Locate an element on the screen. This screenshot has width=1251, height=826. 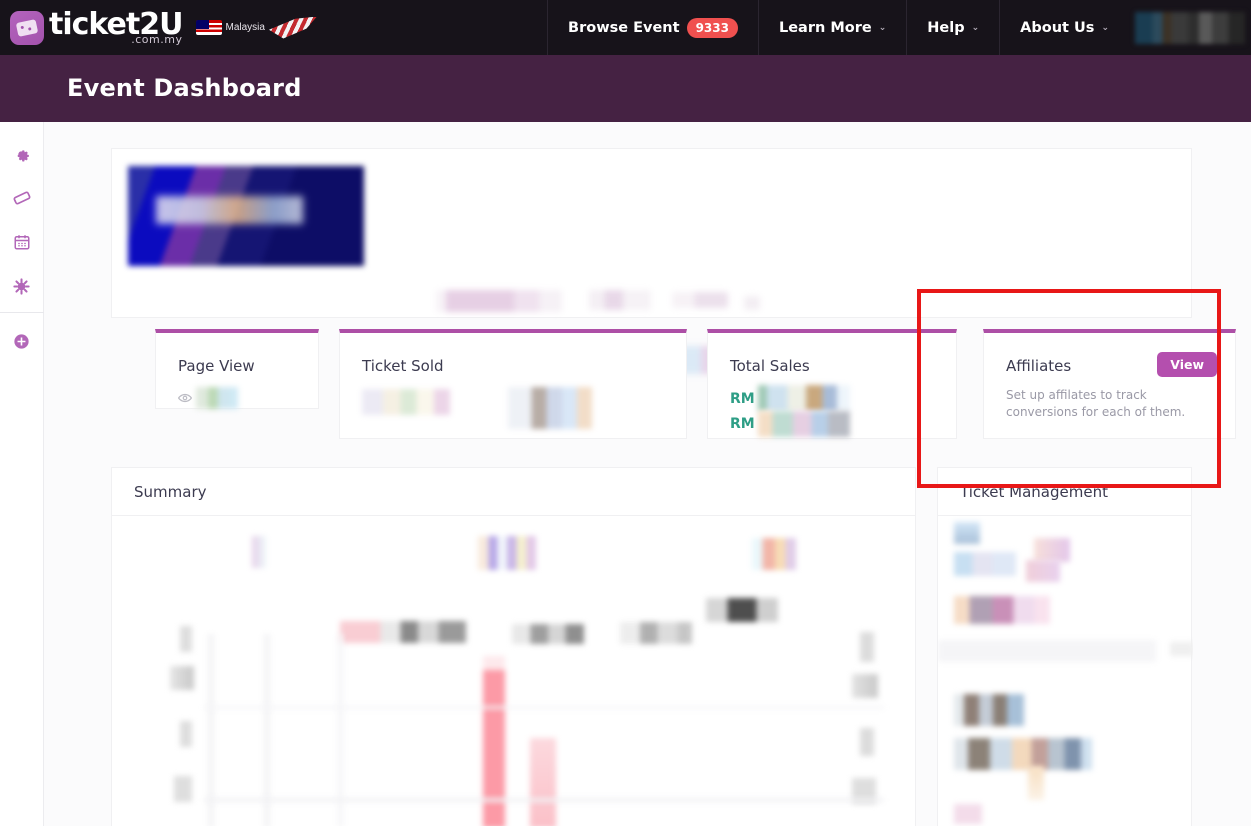
brand-logo: ticket2U .com.my Malaysia is located at coordinates (158, 27).